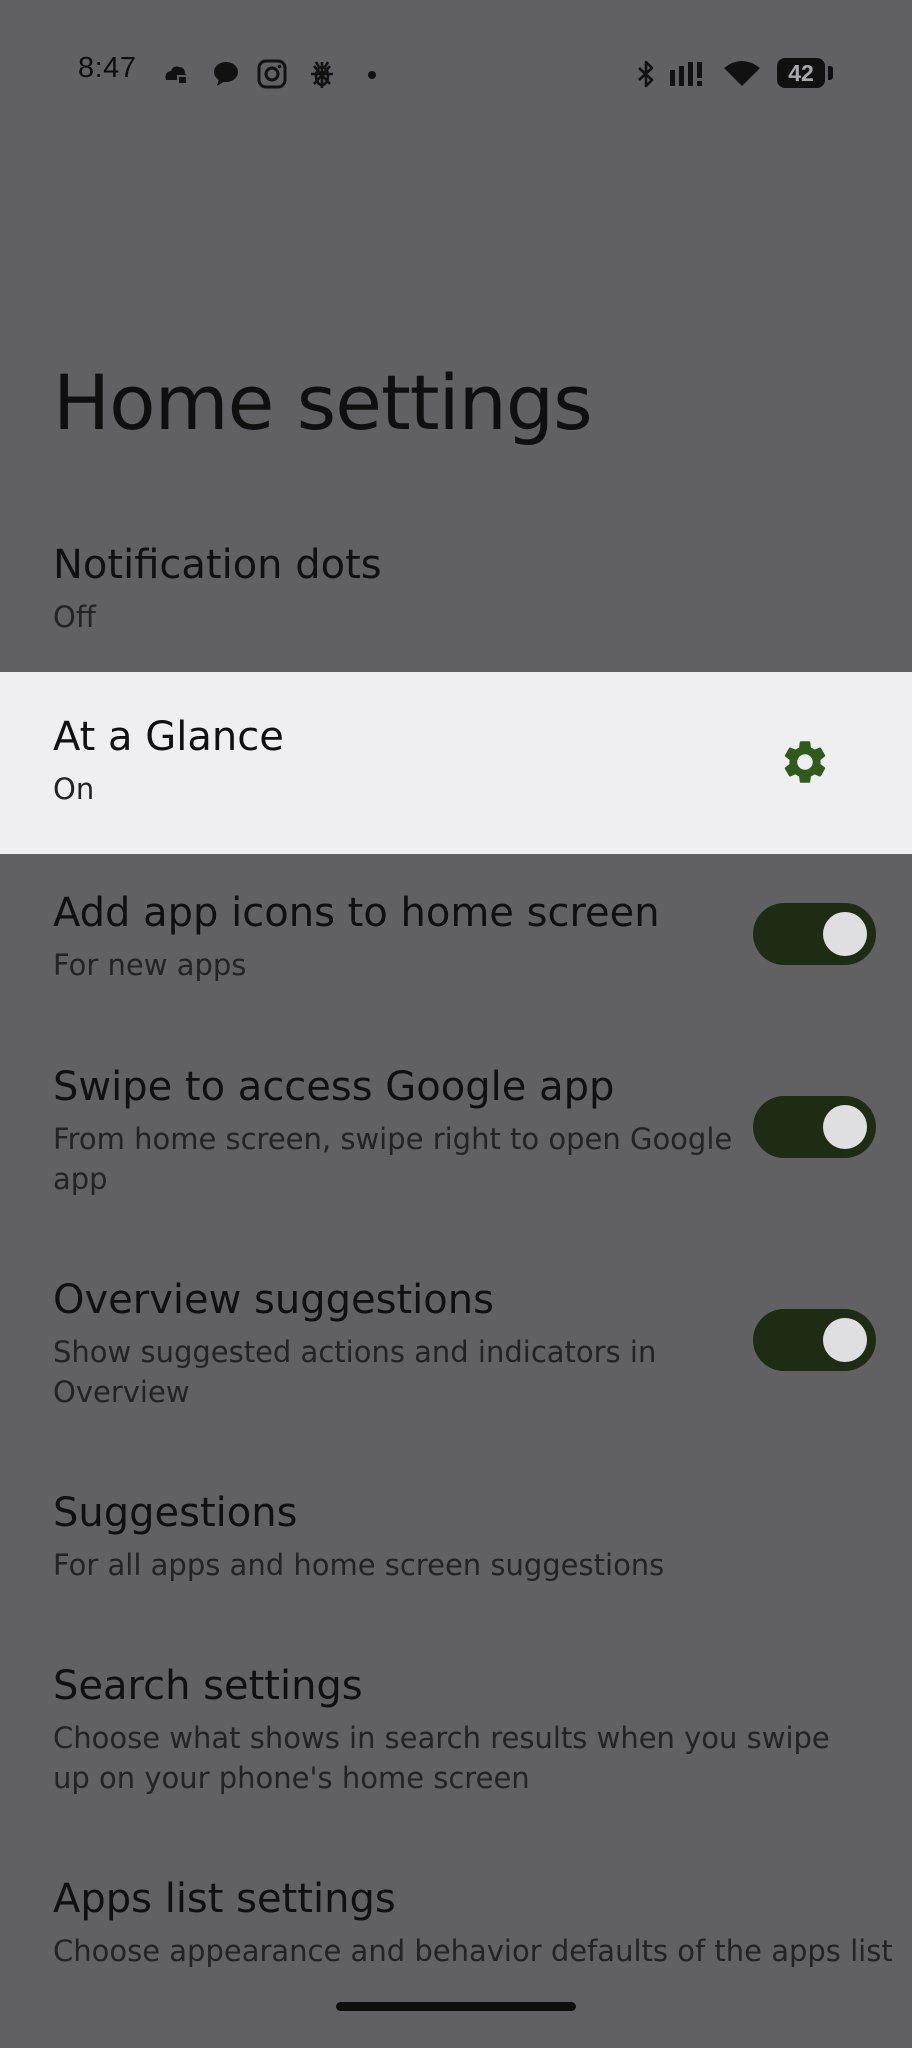  Describe the element at coordinates (217, 565) in the screenshot. I see `setting-title: Notification dots` at that location.